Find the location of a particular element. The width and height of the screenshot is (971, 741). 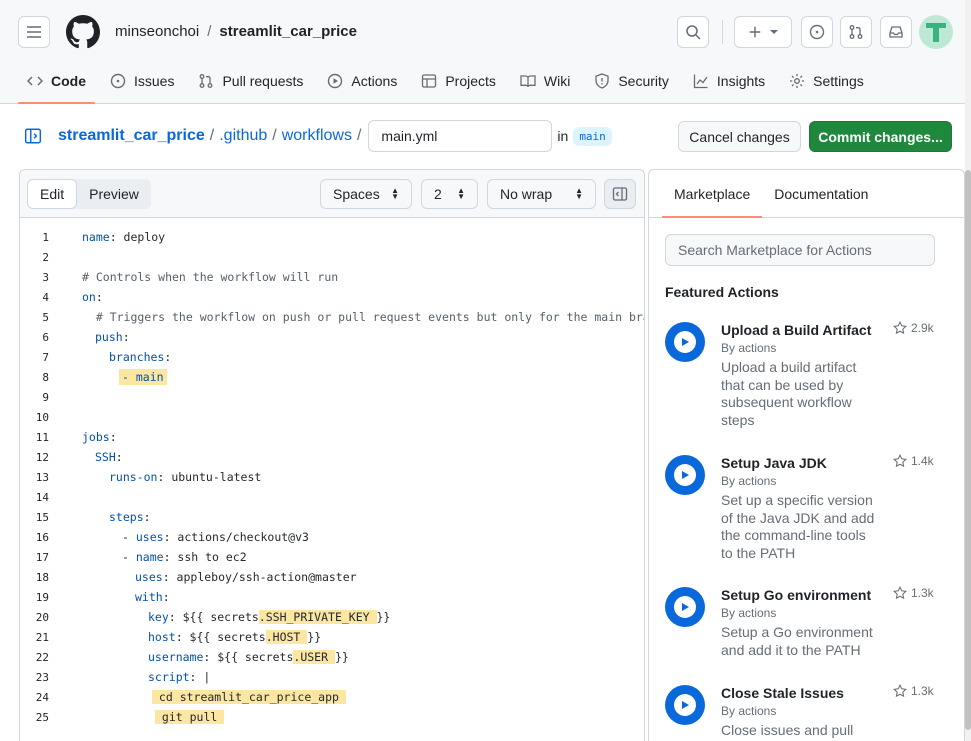

action-title: Close Stale Issues is located at coordinates (782, 693).